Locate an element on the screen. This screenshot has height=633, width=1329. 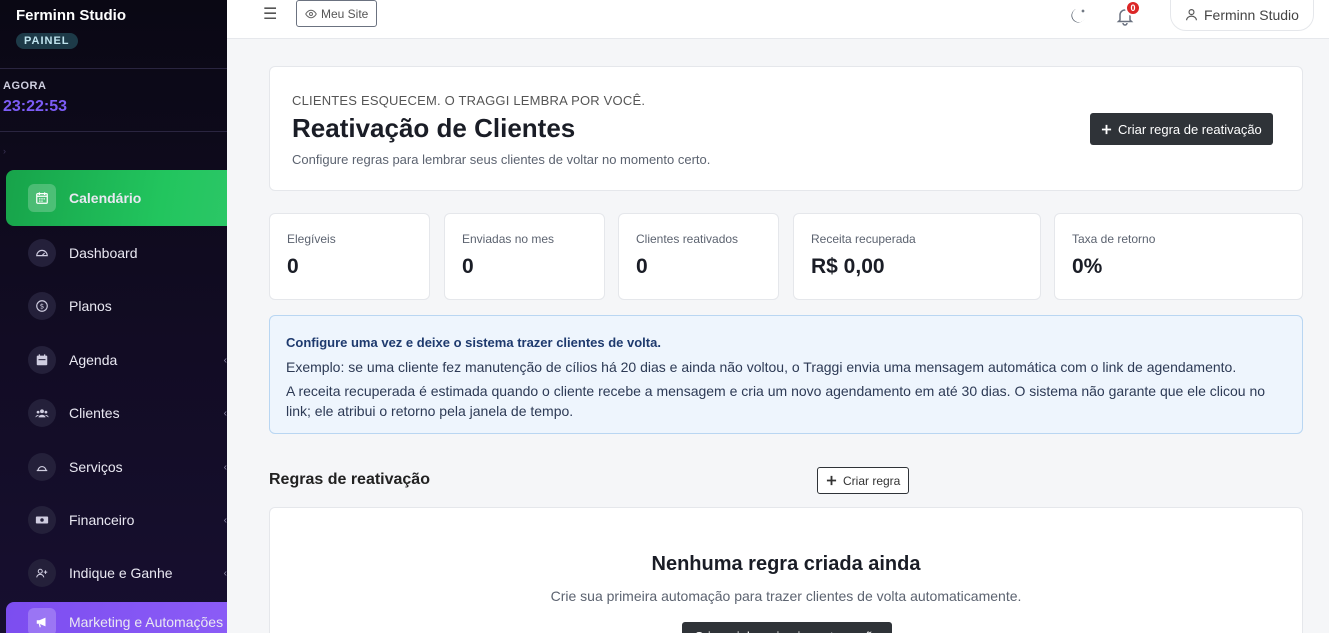
sidebar-item-servicos: Serviços ‹ is located at coordinates (116, 467).